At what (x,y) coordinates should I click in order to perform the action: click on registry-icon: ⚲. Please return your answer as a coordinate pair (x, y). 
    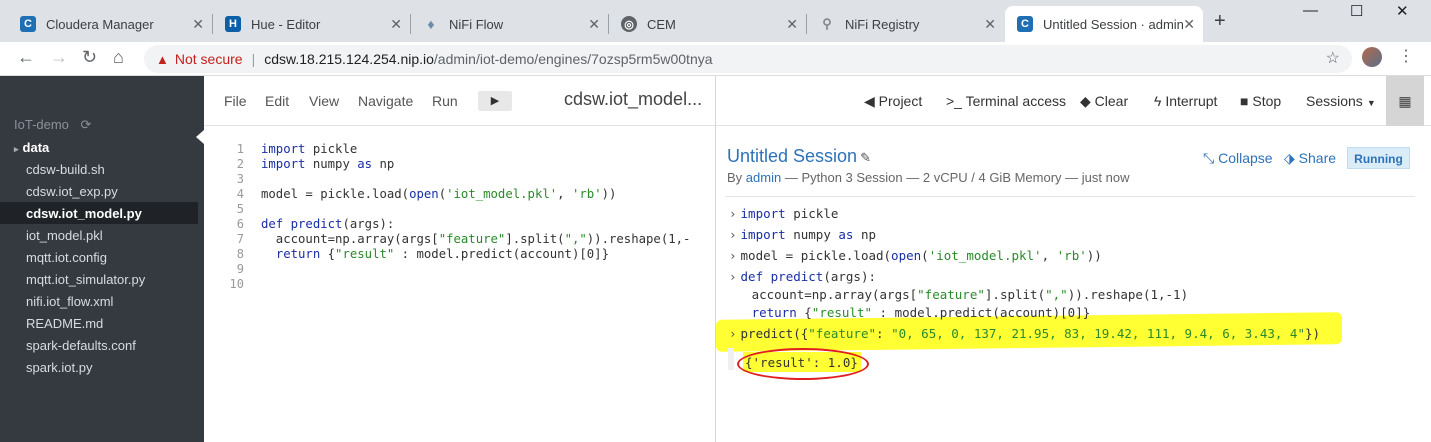
    Looking at the image, I should click on (827, 23).